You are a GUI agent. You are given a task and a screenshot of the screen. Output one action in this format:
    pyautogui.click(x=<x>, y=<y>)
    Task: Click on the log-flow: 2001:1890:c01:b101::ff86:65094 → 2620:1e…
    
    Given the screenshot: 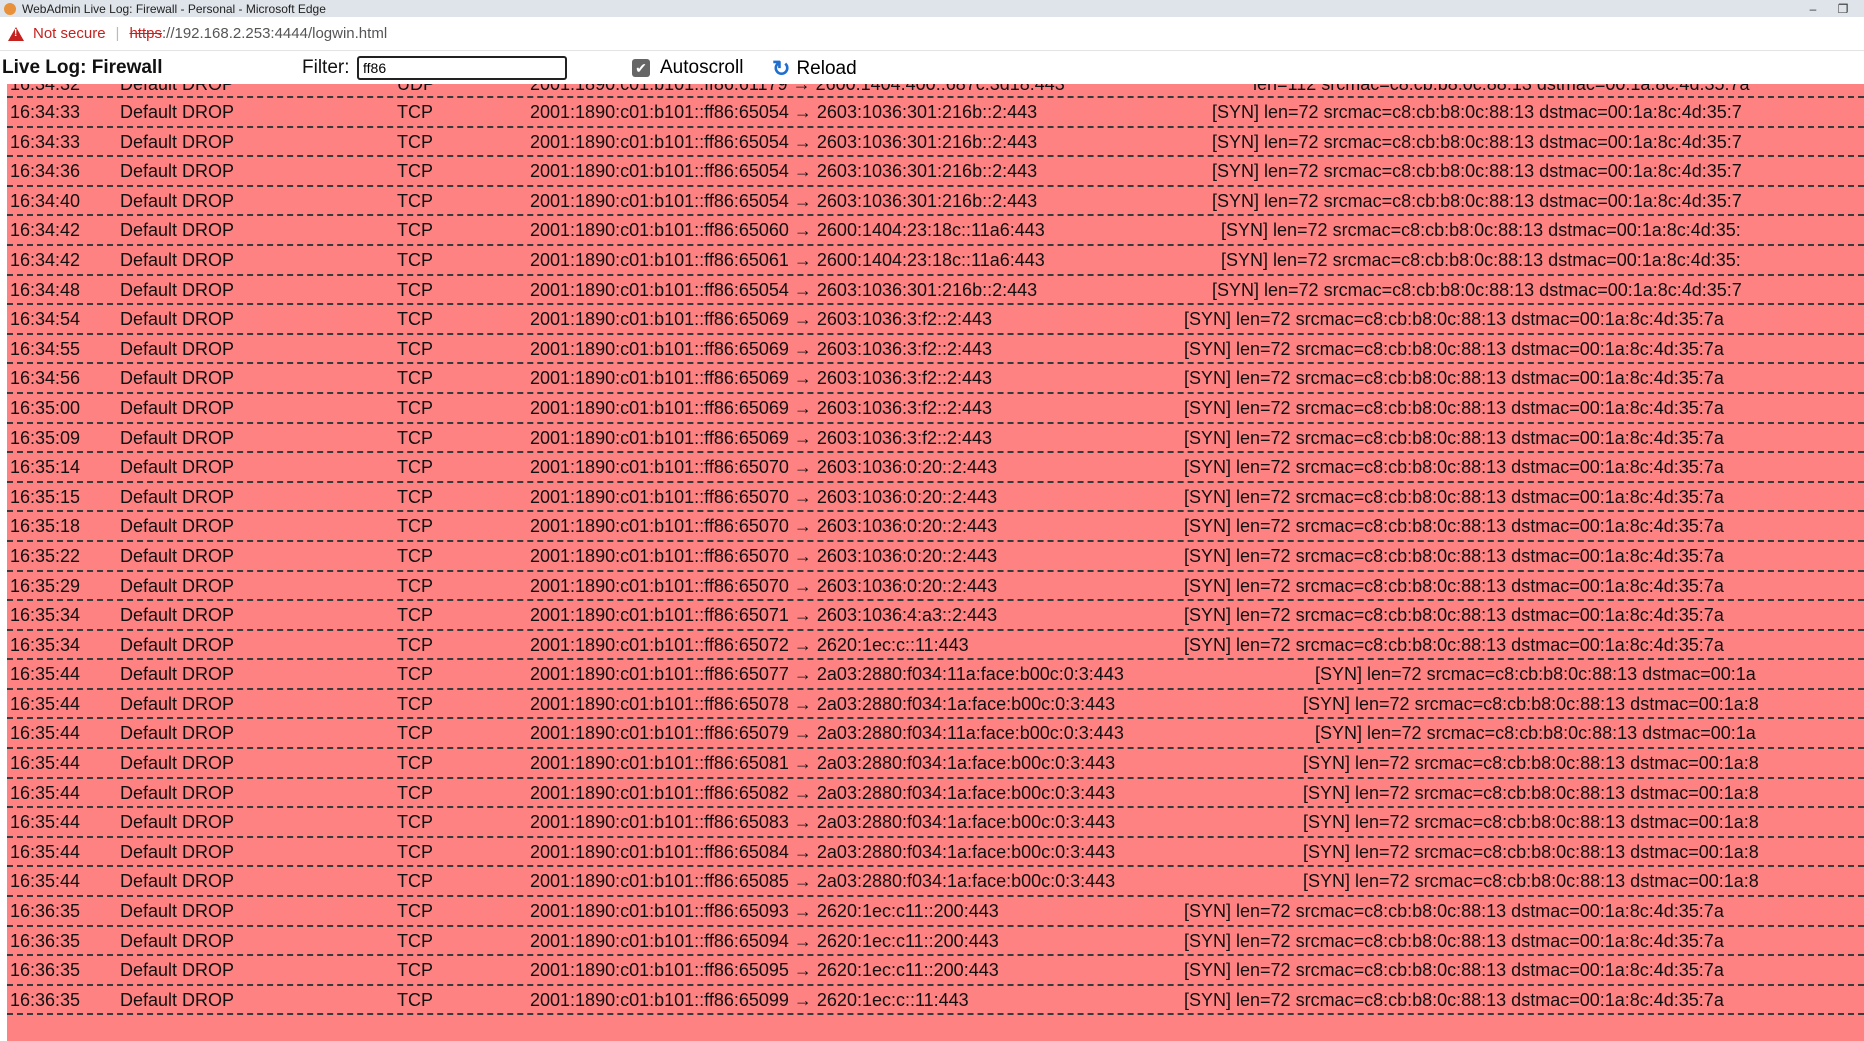 What is the action you would take?
    pyautogui.click(x=764, y=940)
    